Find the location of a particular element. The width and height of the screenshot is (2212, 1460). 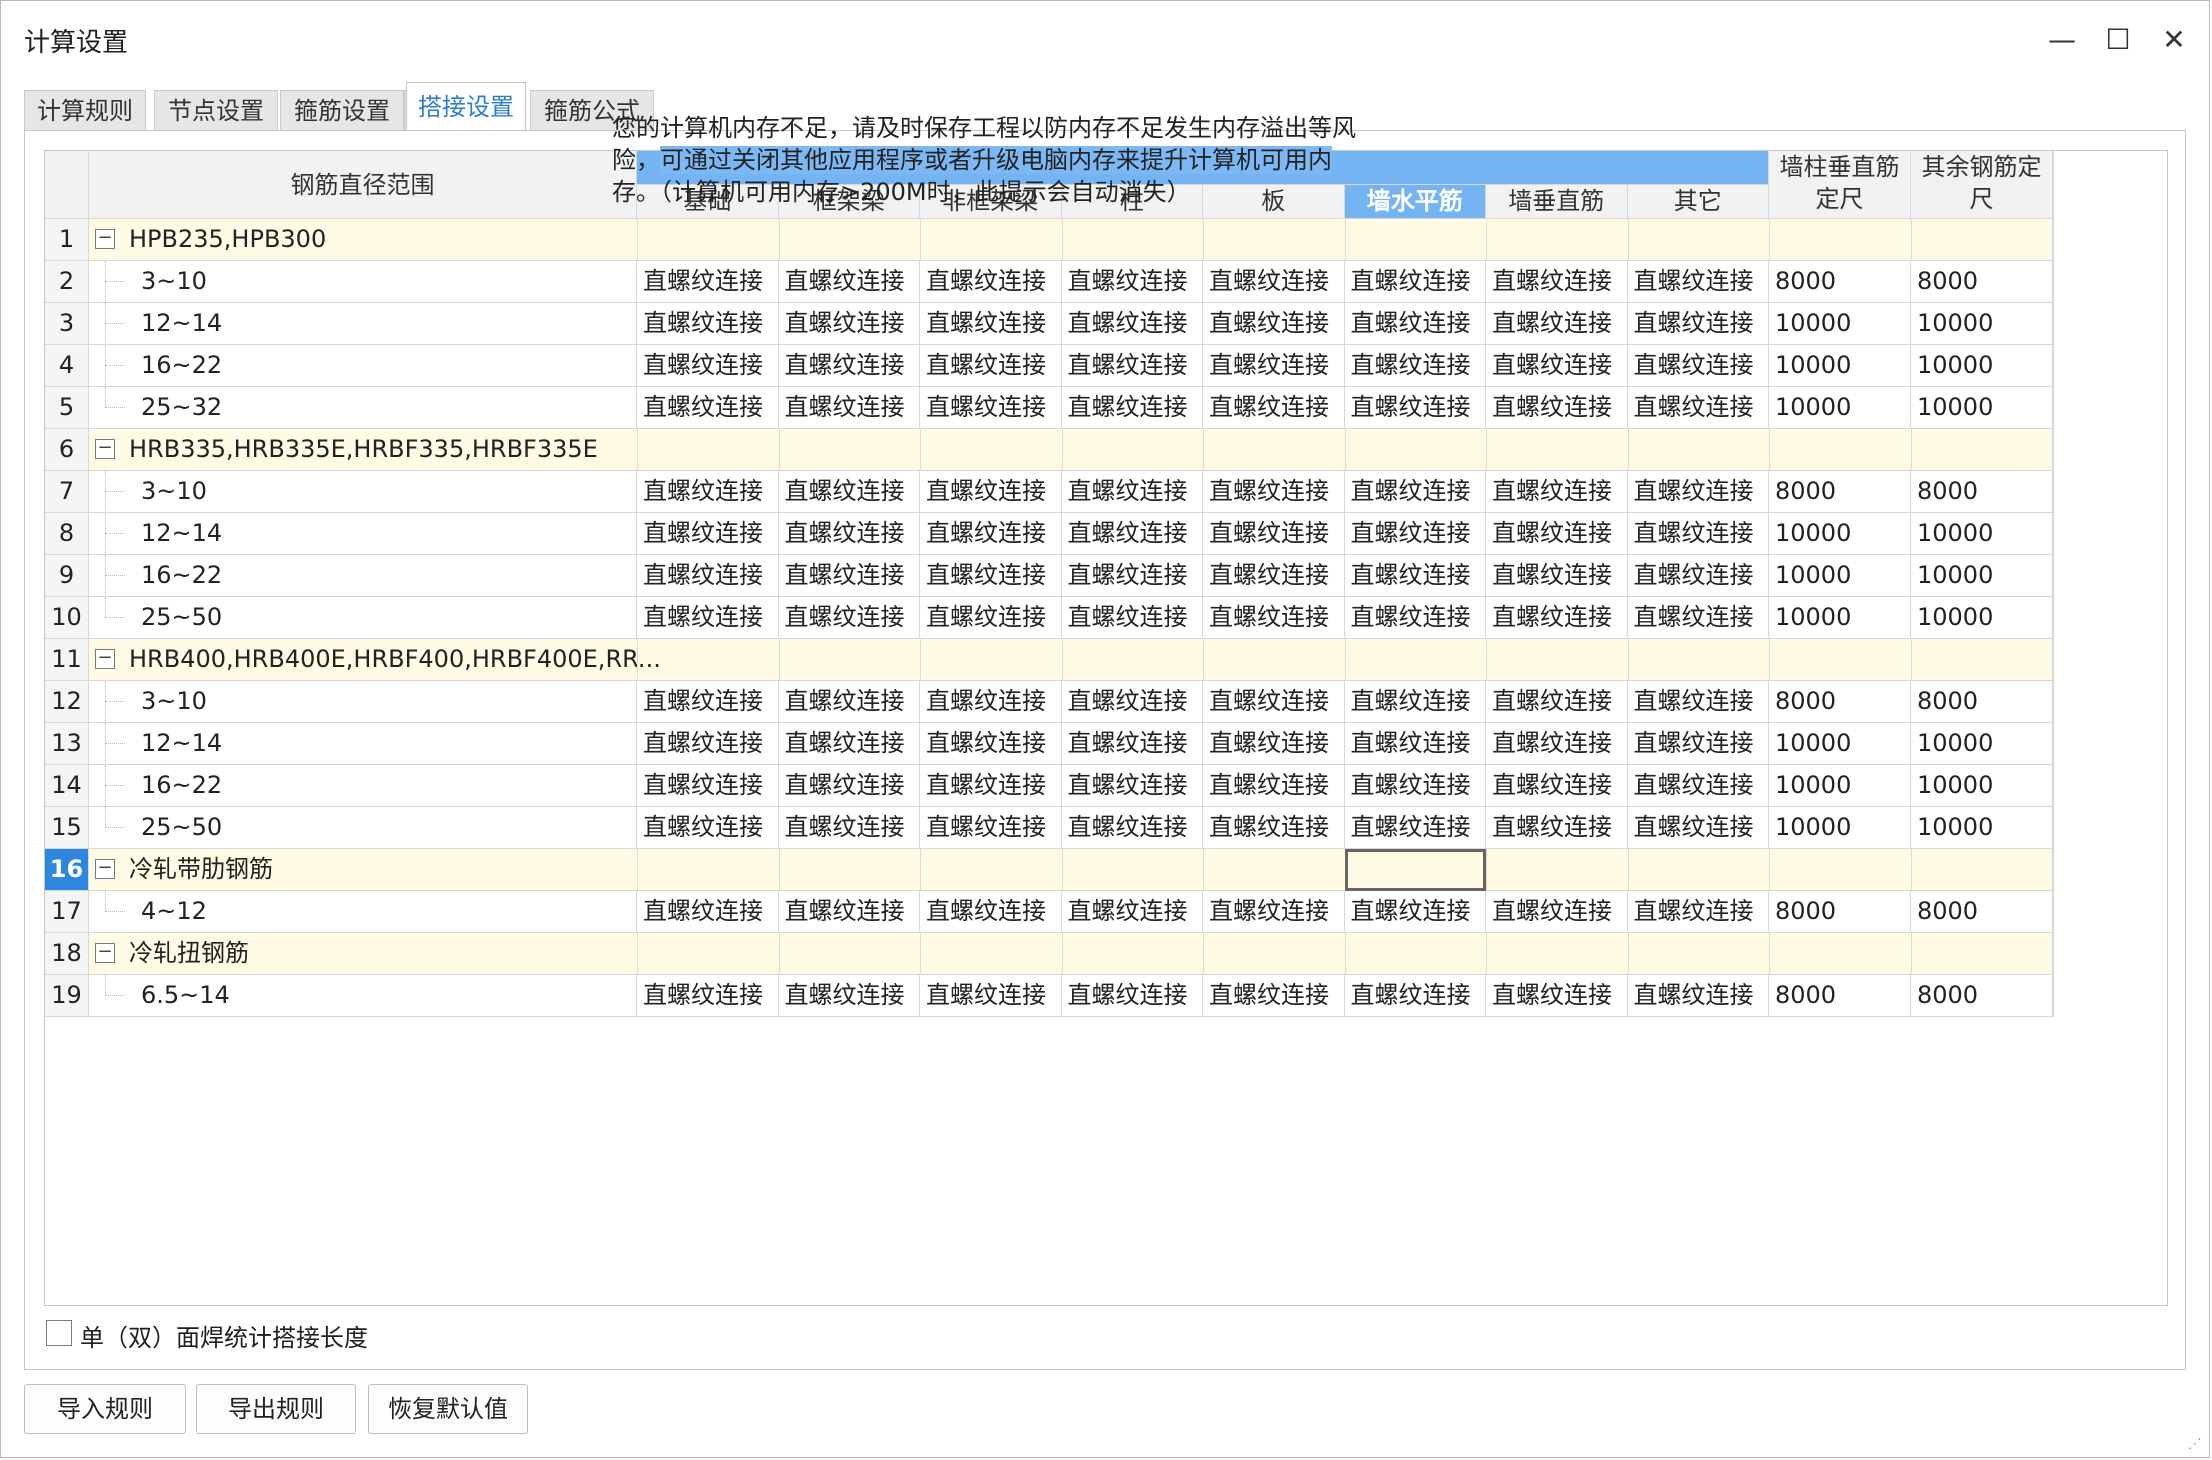

row-number: 5 is located at coordinates (67, 408).